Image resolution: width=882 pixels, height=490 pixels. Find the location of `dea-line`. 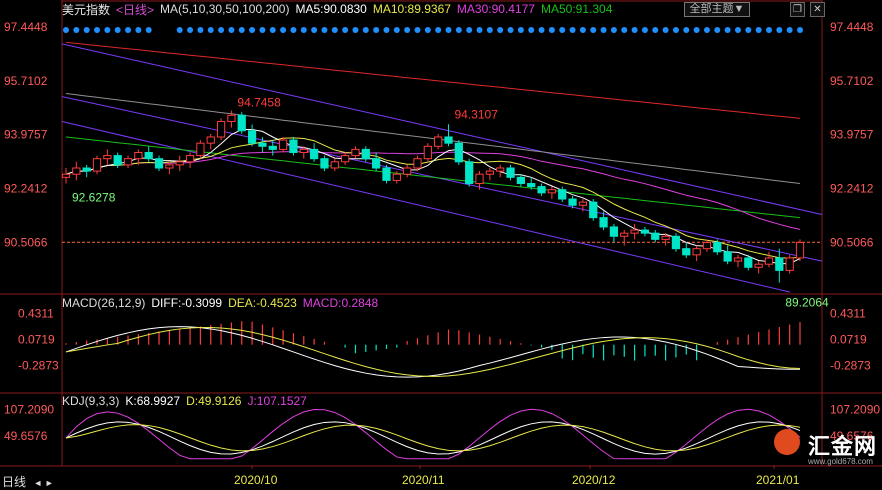

dea-line is located at coordinates (433, 351).